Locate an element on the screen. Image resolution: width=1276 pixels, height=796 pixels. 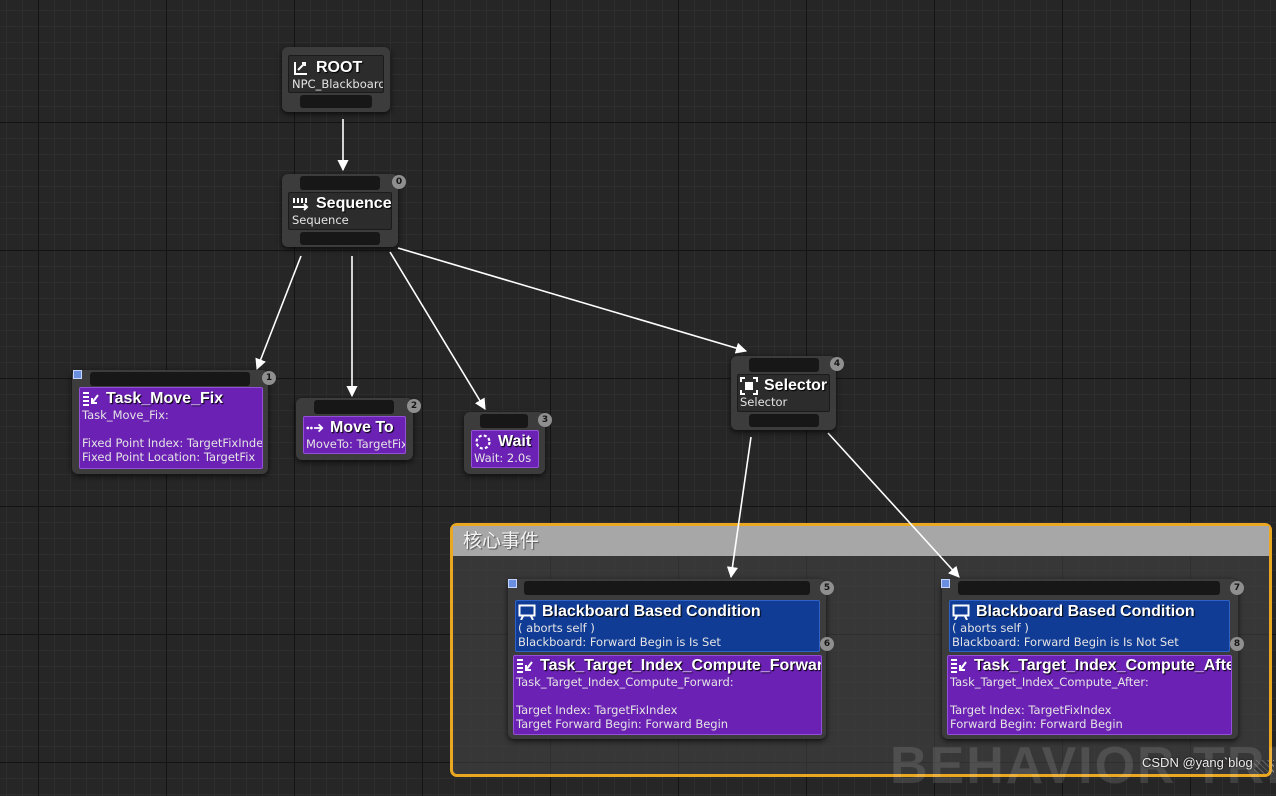
sequence-output-pin is located at coordinates (340, 238).